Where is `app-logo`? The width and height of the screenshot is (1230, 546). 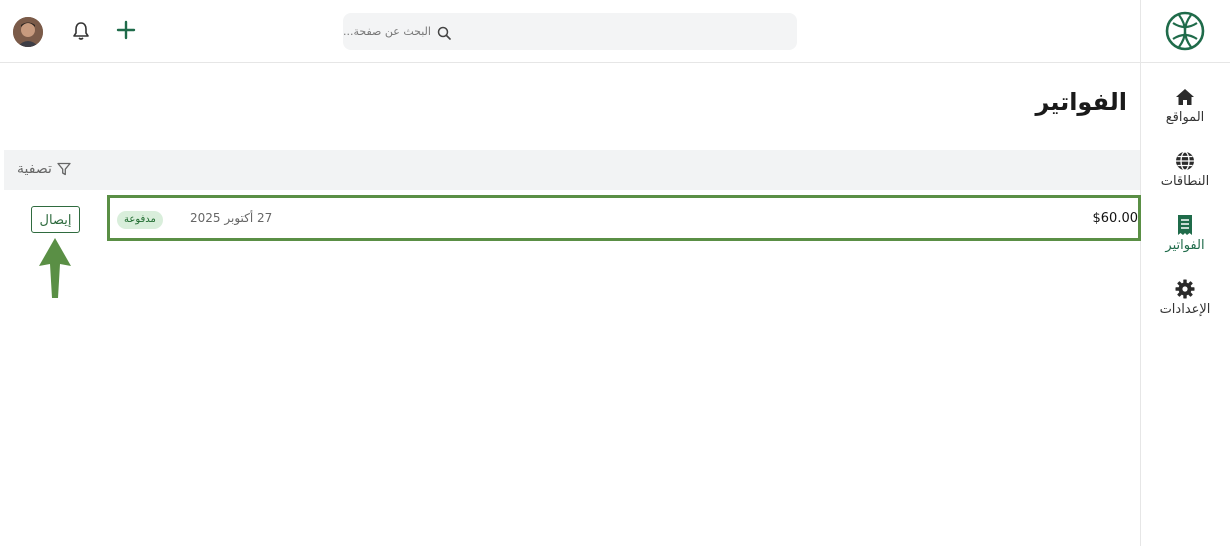
app-logo is located at coordinates (1185, 31).